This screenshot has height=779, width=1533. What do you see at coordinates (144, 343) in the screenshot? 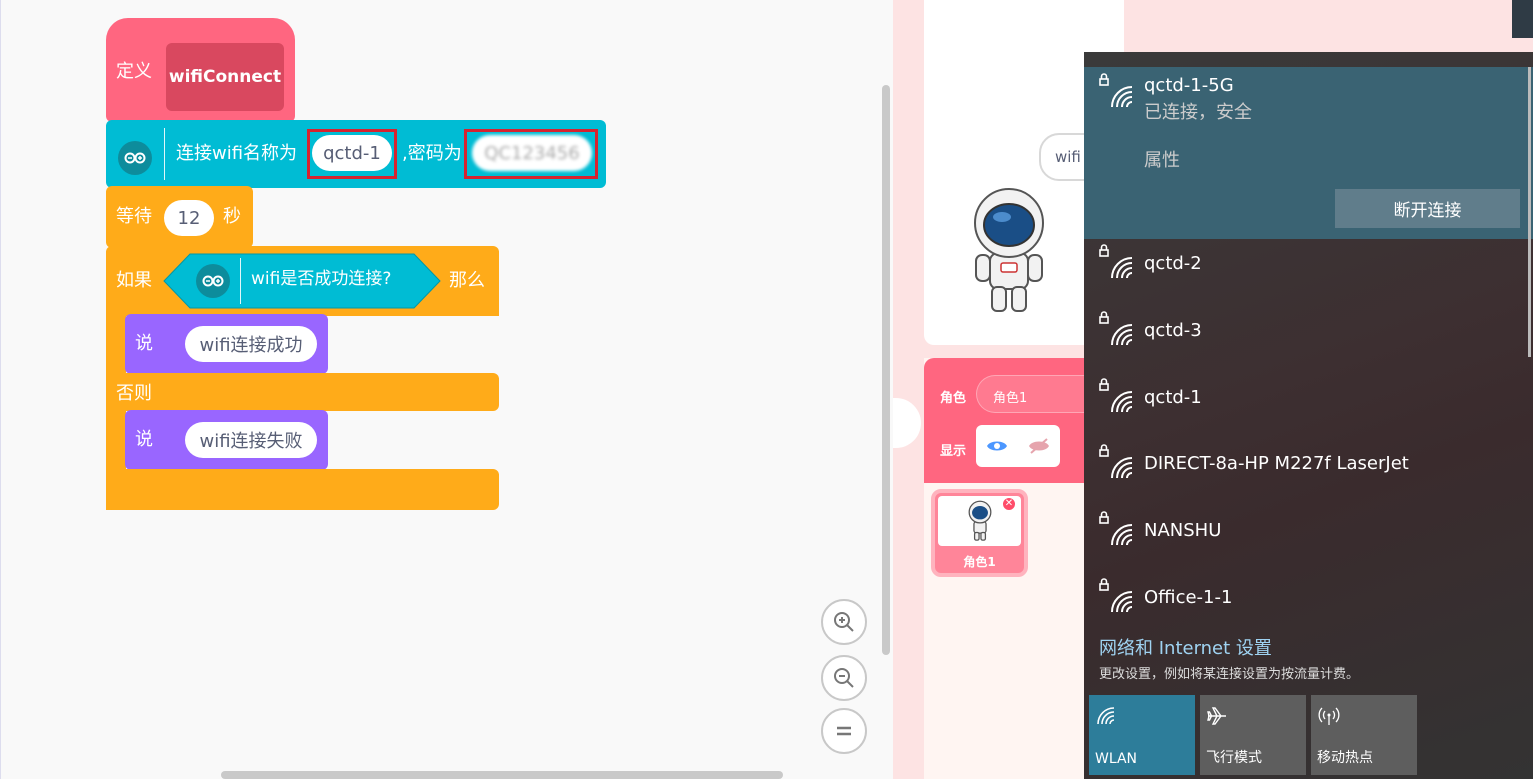
I see `say-success-label: 说` at bounding box center [144, 343].